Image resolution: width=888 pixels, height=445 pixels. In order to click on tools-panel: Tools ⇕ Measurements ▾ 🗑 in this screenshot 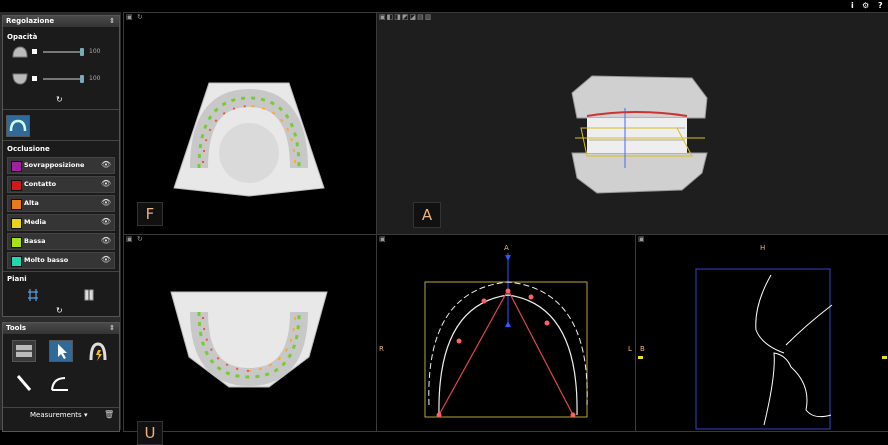, I will do `click(61, 377)`.